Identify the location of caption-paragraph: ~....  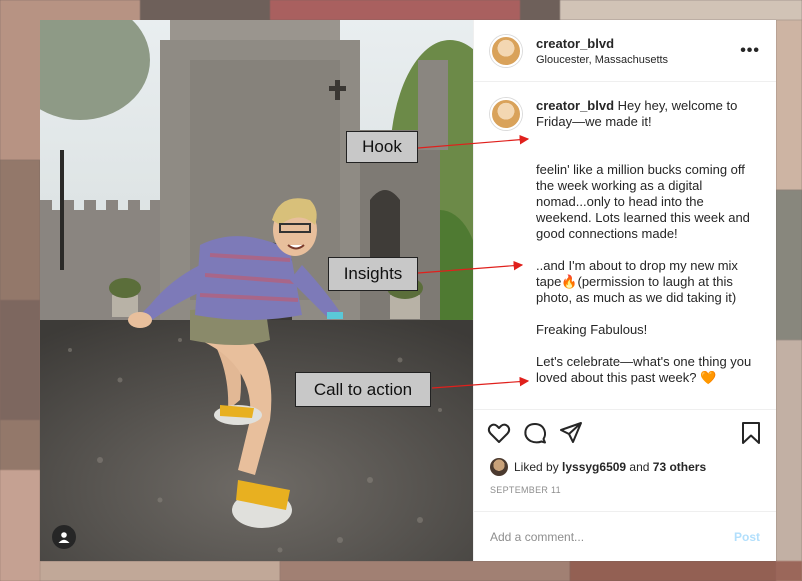
(646, 405).